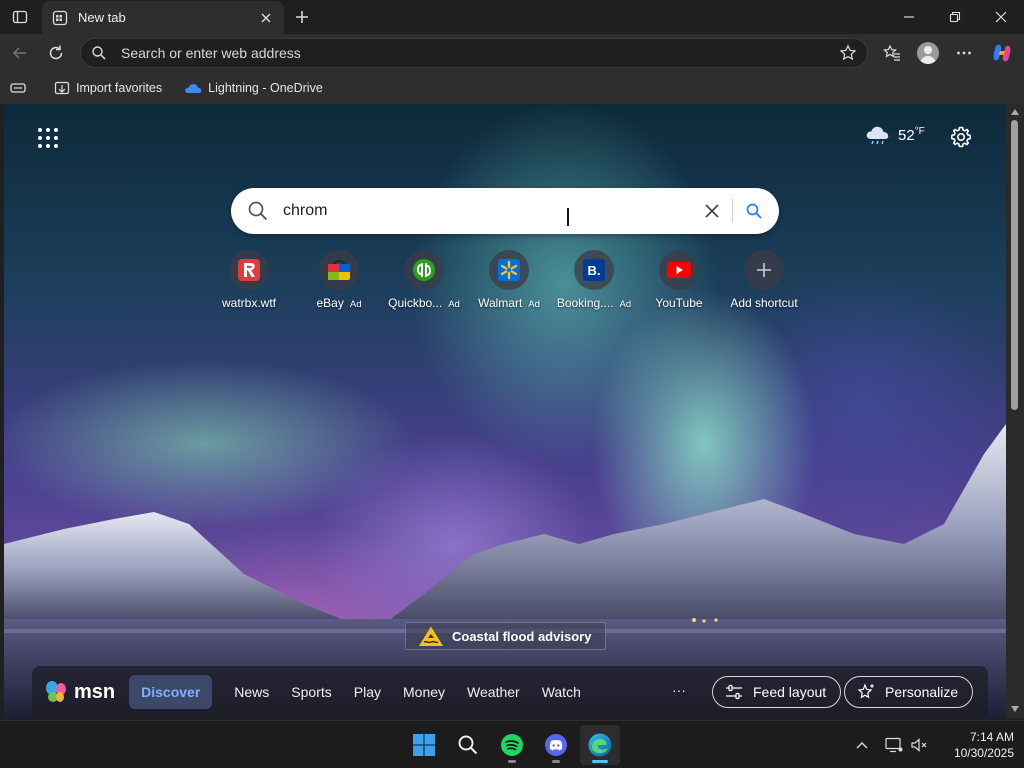  I want to click on tab-strip: New tab, so click(512, 17).